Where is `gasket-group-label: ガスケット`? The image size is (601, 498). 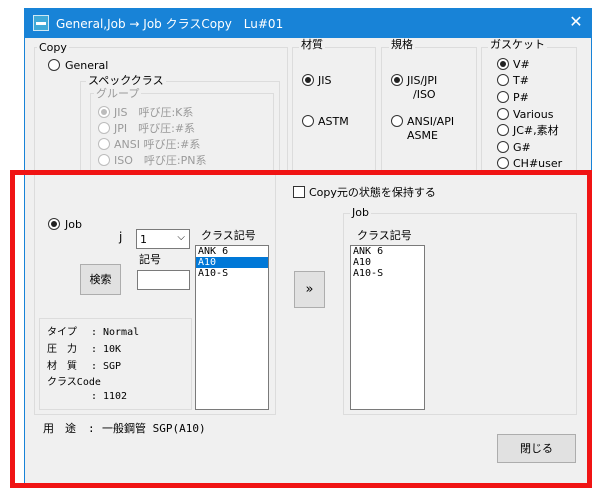 gasket-group-label: ガスケット is located at coordinates (517, 44).